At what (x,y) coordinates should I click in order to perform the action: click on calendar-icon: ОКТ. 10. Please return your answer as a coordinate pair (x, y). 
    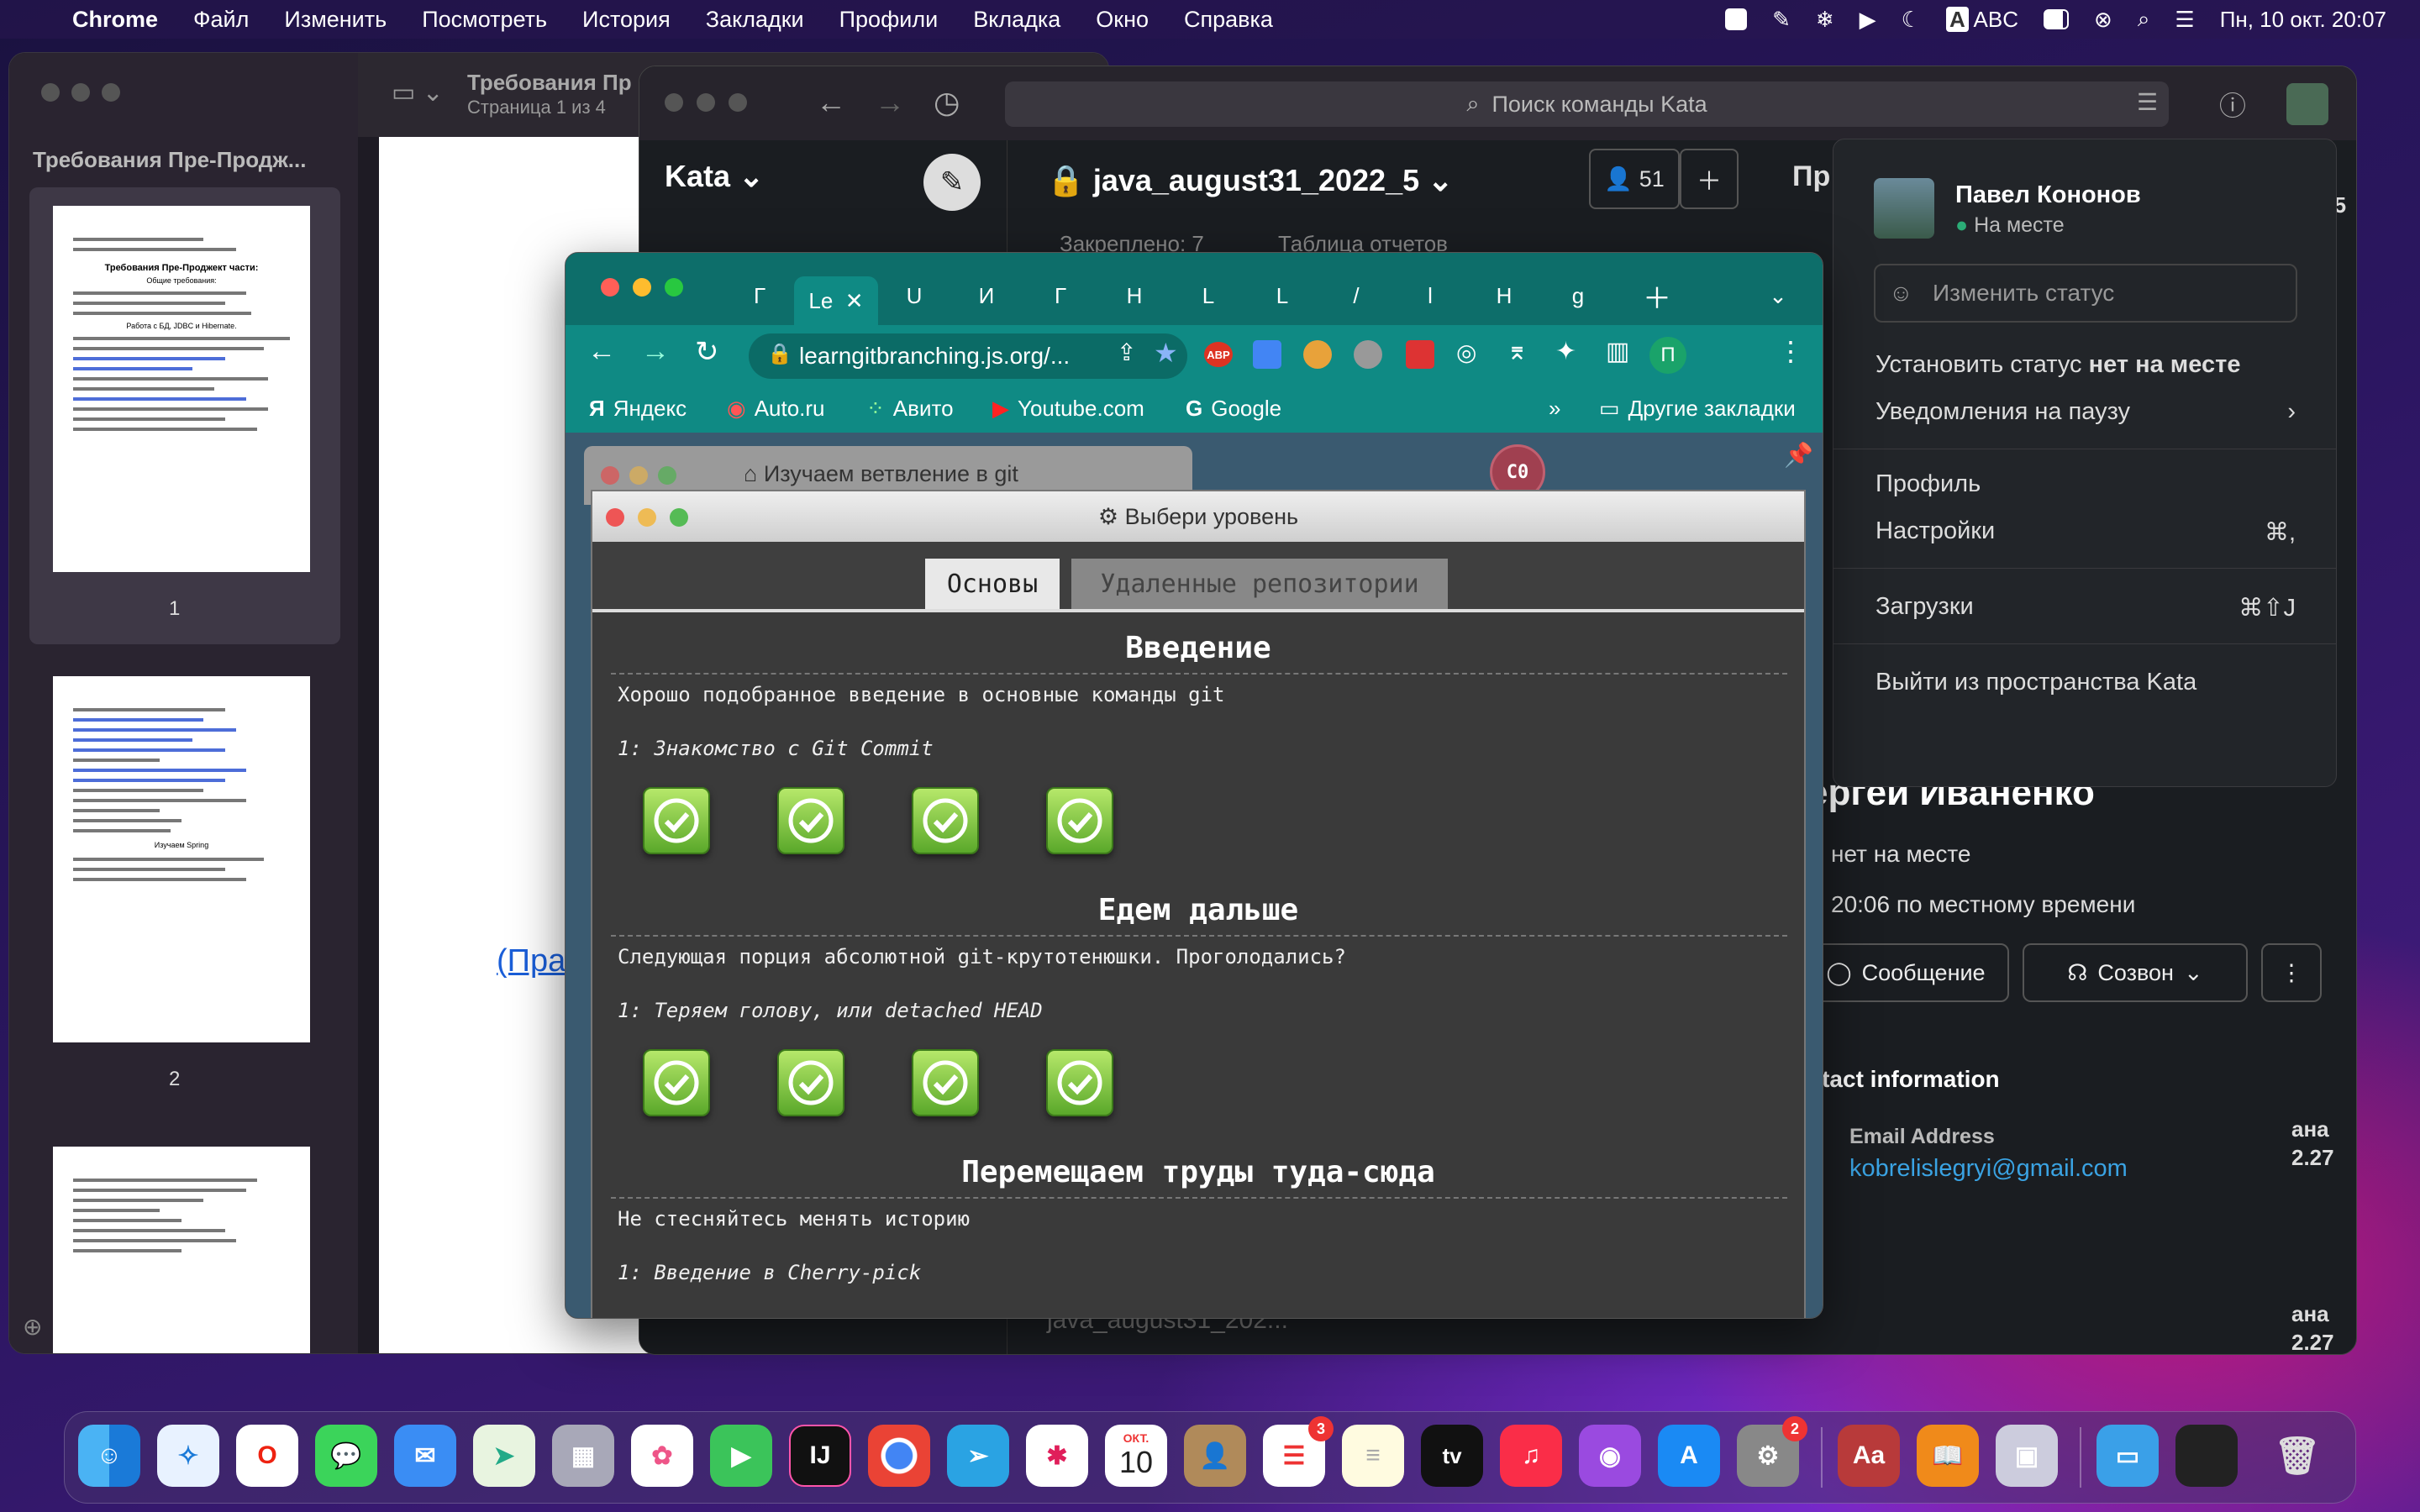
    Looking at the image, I should click on (1136, 1456).